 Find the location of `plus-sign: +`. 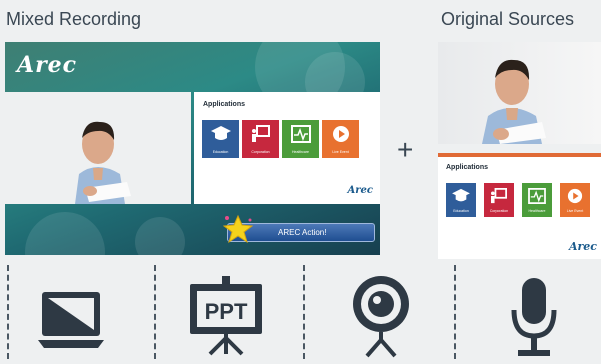

plus-sign: + is located at coordinates (405, 149).